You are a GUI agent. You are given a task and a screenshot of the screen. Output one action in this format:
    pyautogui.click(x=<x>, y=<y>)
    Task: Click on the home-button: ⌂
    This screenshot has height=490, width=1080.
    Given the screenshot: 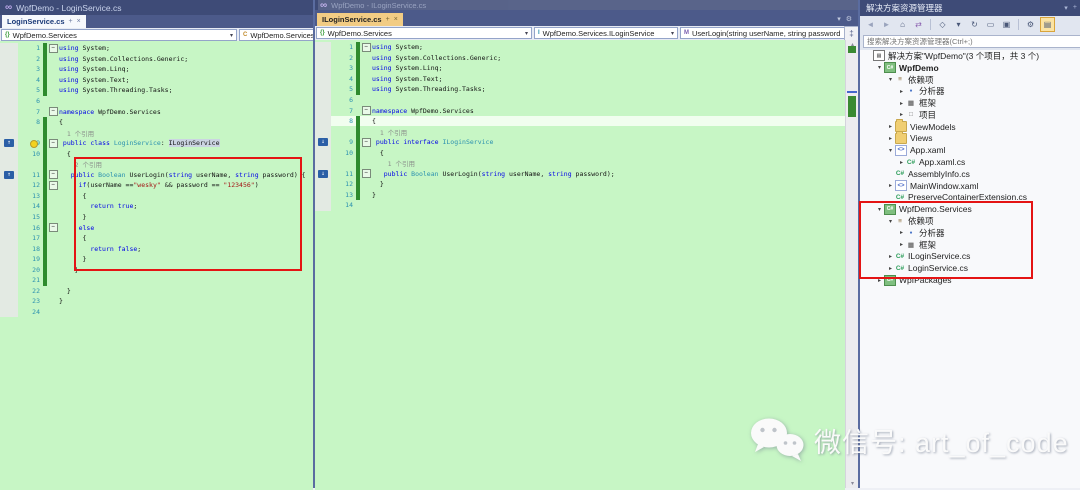 What is the action you would take?
    pyautogui.click(x=902, y=24)
    